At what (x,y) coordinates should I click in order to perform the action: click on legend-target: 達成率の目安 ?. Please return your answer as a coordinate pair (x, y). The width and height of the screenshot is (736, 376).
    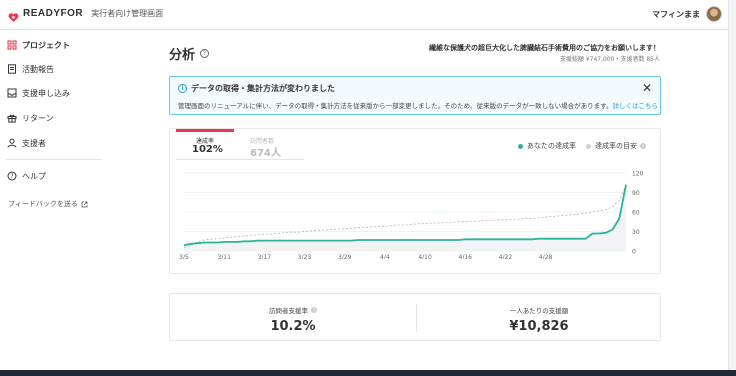
    Looking at the image, I should click on (616, 146).